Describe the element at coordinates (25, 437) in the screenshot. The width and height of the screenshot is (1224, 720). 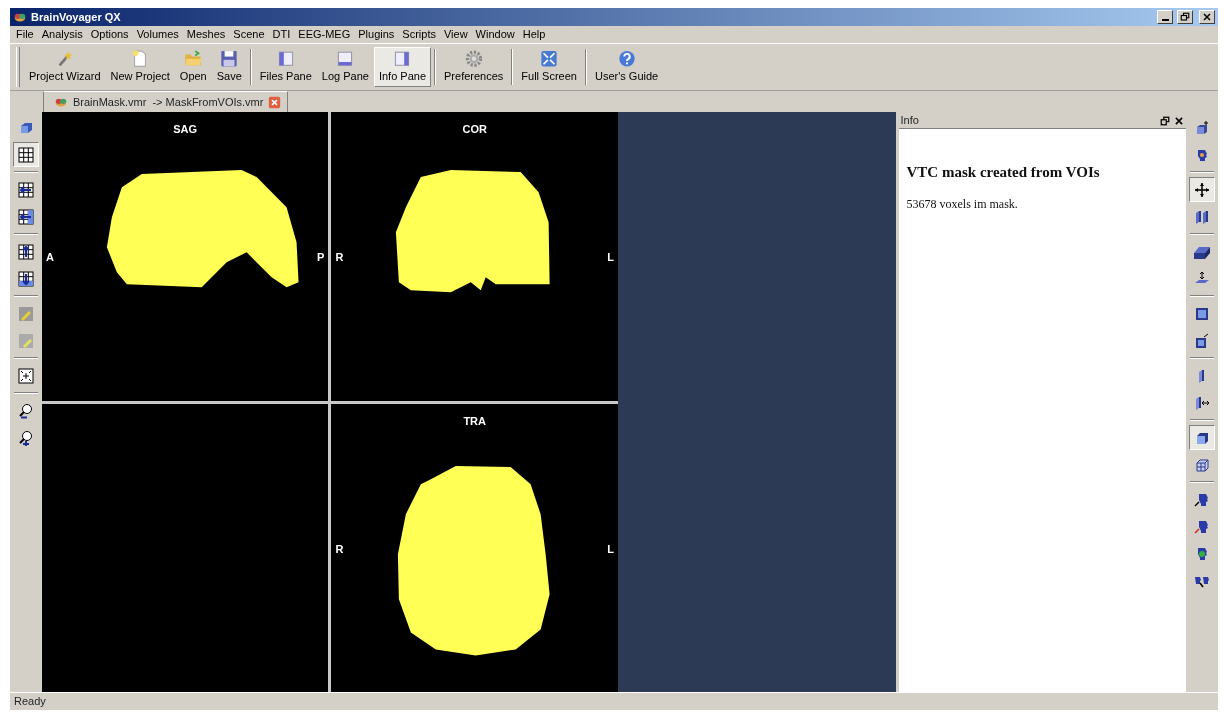
I see `zoom-in-icon` at that location.